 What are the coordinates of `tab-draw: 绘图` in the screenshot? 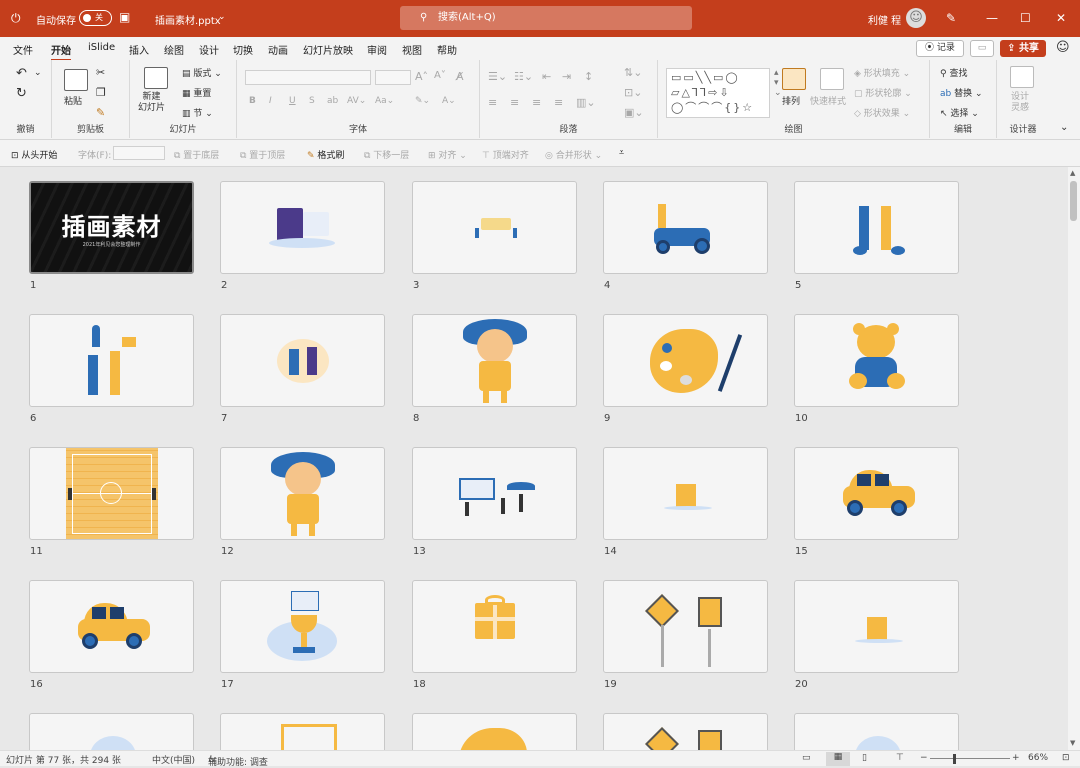 It's located at (174, 49).